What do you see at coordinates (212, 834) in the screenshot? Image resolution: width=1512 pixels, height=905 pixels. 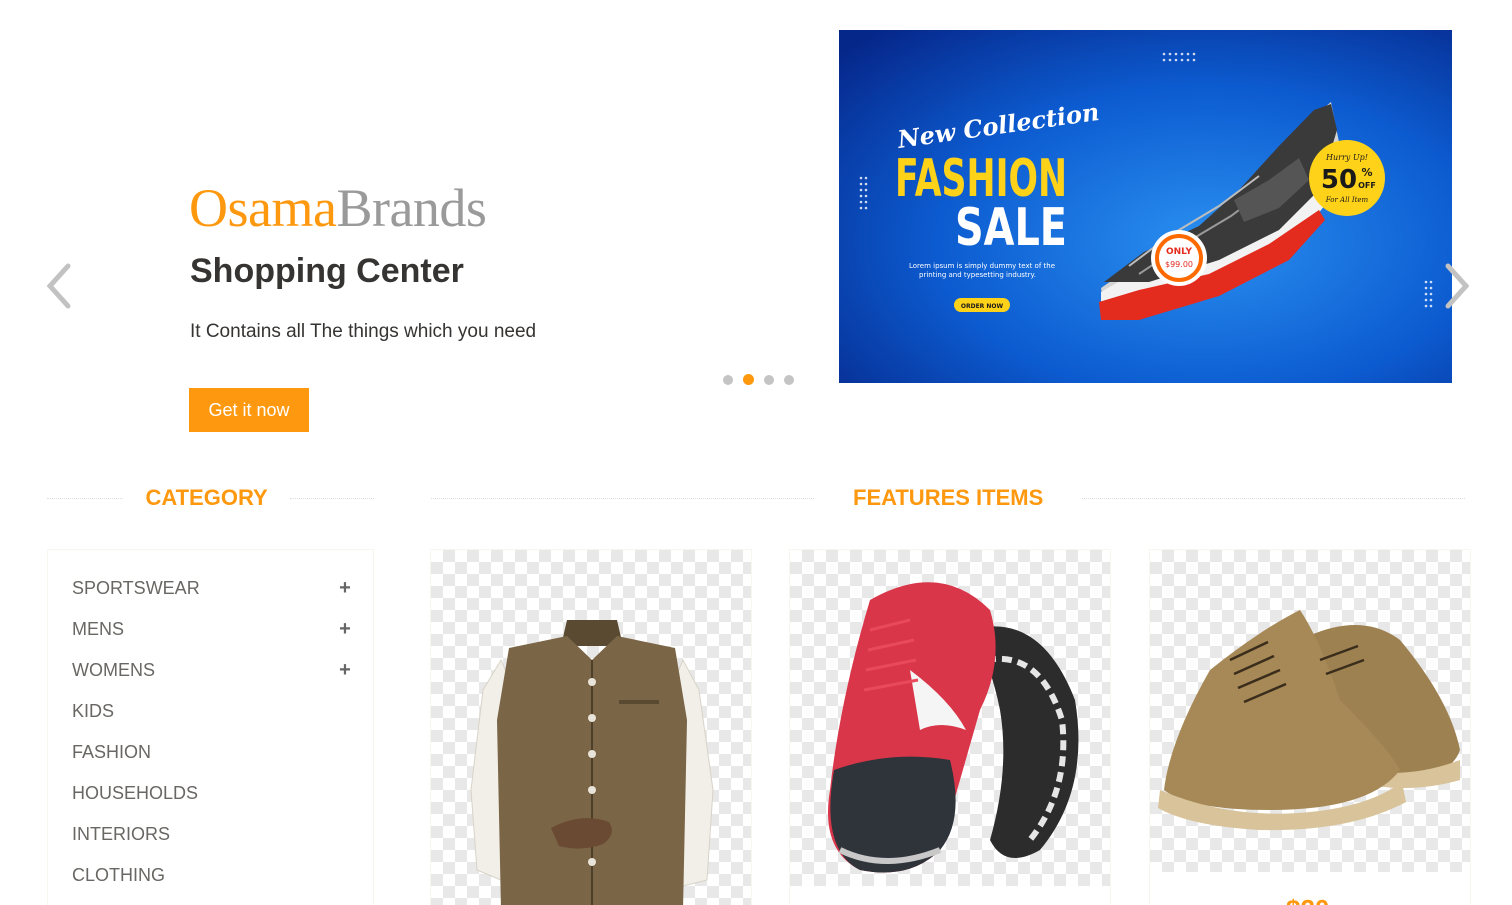 I see `category-item-interiors: INTERIORS` at bounding box center [212, 834].